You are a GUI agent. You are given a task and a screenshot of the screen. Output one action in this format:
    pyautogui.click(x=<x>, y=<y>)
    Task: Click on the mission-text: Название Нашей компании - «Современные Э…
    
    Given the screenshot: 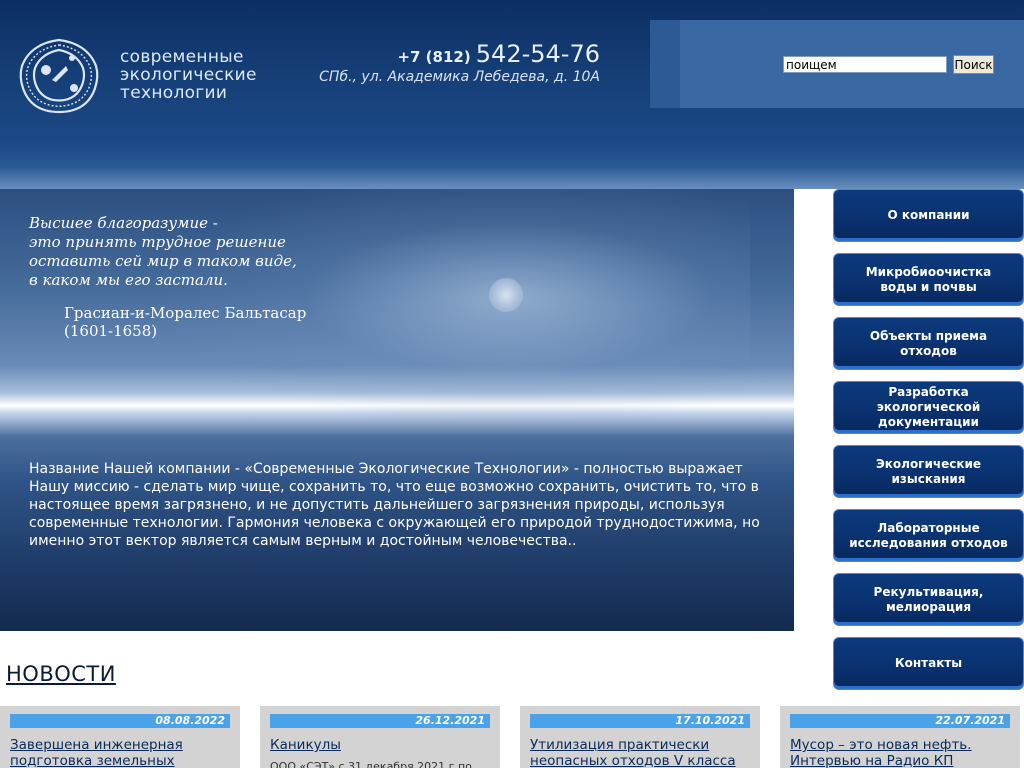 What is the action you would take?
    pyautogui.click(x=394, y=505)
    